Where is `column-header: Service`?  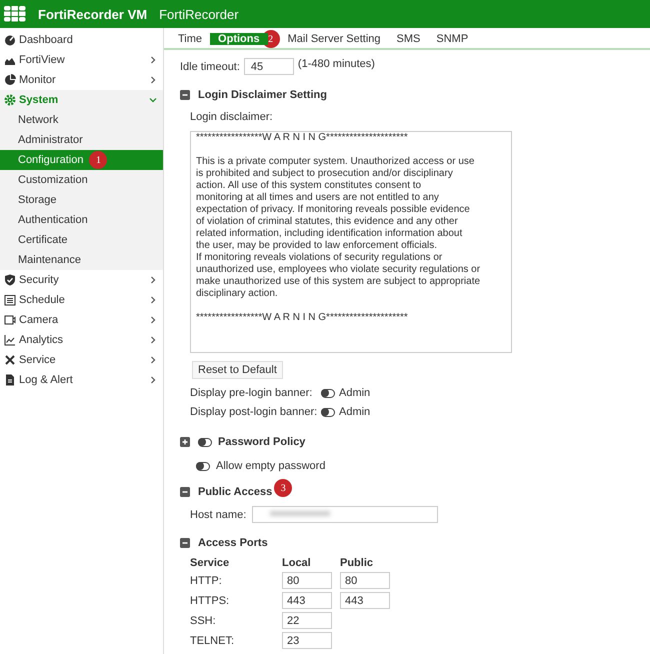 column-header: Service is located at coordinates (210, 563).